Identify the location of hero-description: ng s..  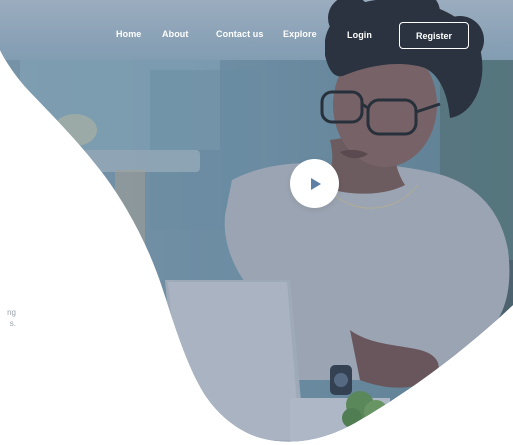
(8, 318).